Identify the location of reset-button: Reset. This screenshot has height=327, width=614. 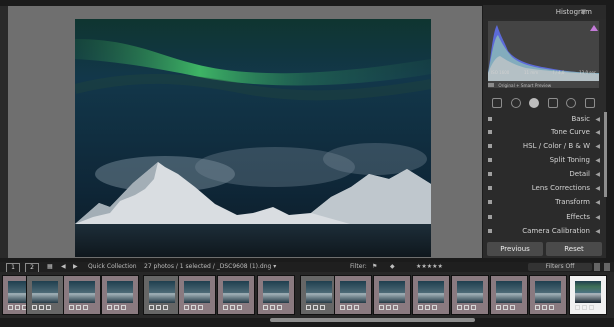
(574, 249).